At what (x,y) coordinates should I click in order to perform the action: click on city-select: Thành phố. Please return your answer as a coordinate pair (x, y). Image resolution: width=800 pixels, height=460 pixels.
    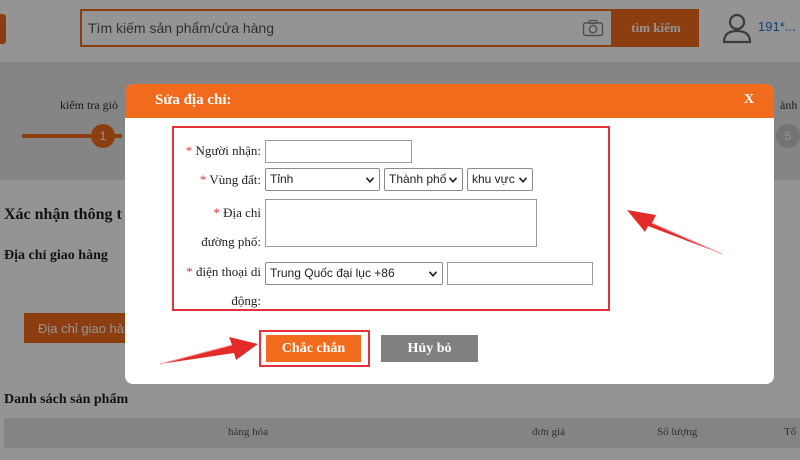
    Looking at the image, I should click on (423, 179).